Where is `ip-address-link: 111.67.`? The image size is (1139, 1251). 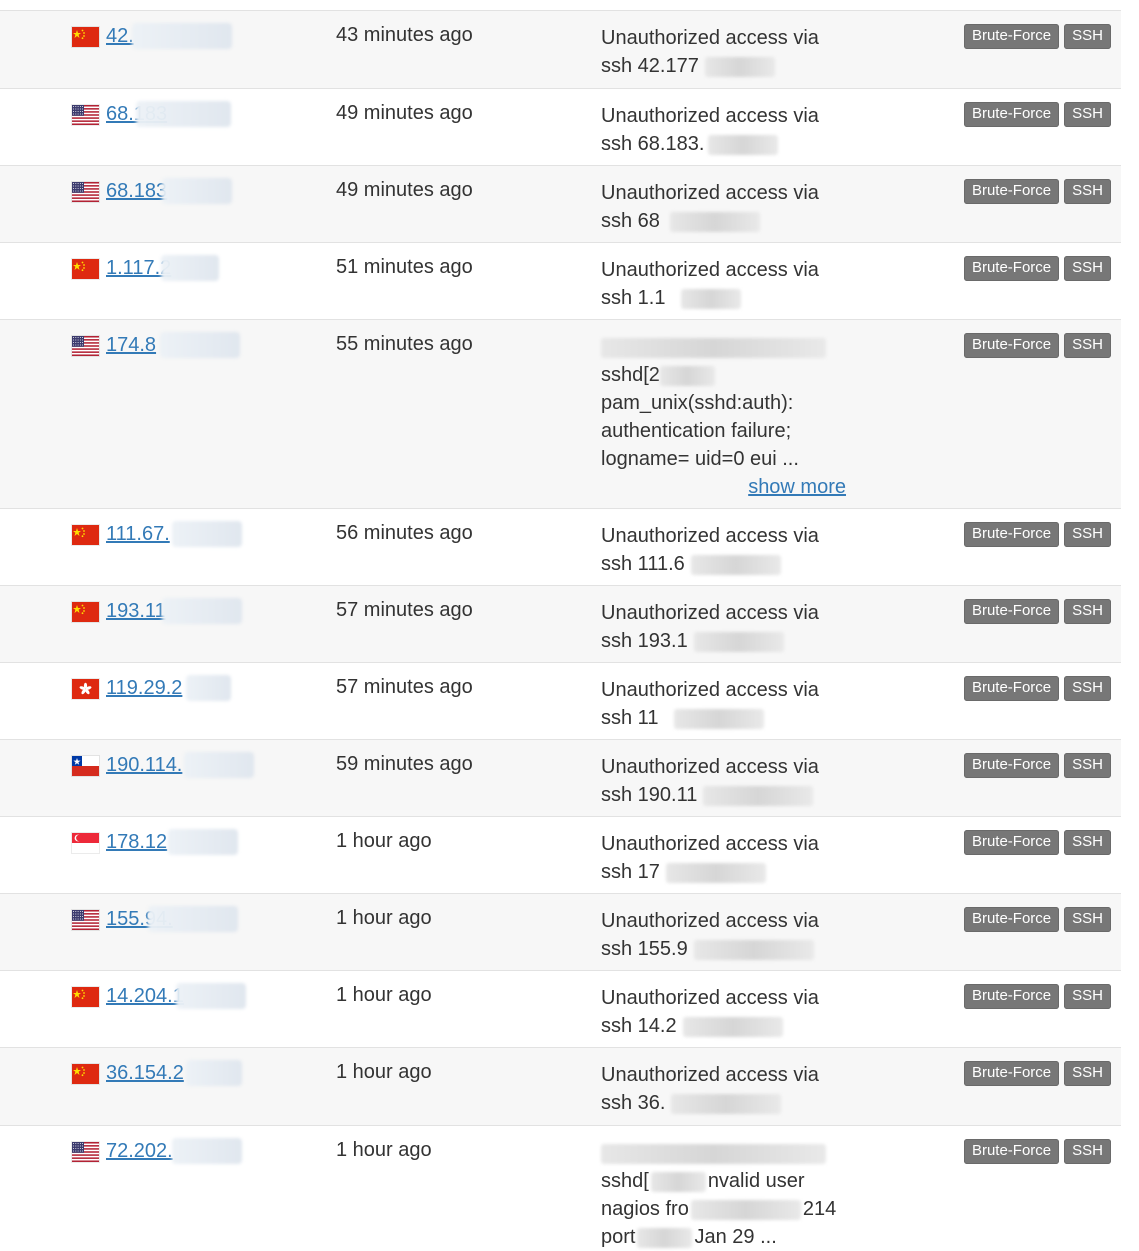 ip-address-link: 111.67. is located at coordinates (174, 534).